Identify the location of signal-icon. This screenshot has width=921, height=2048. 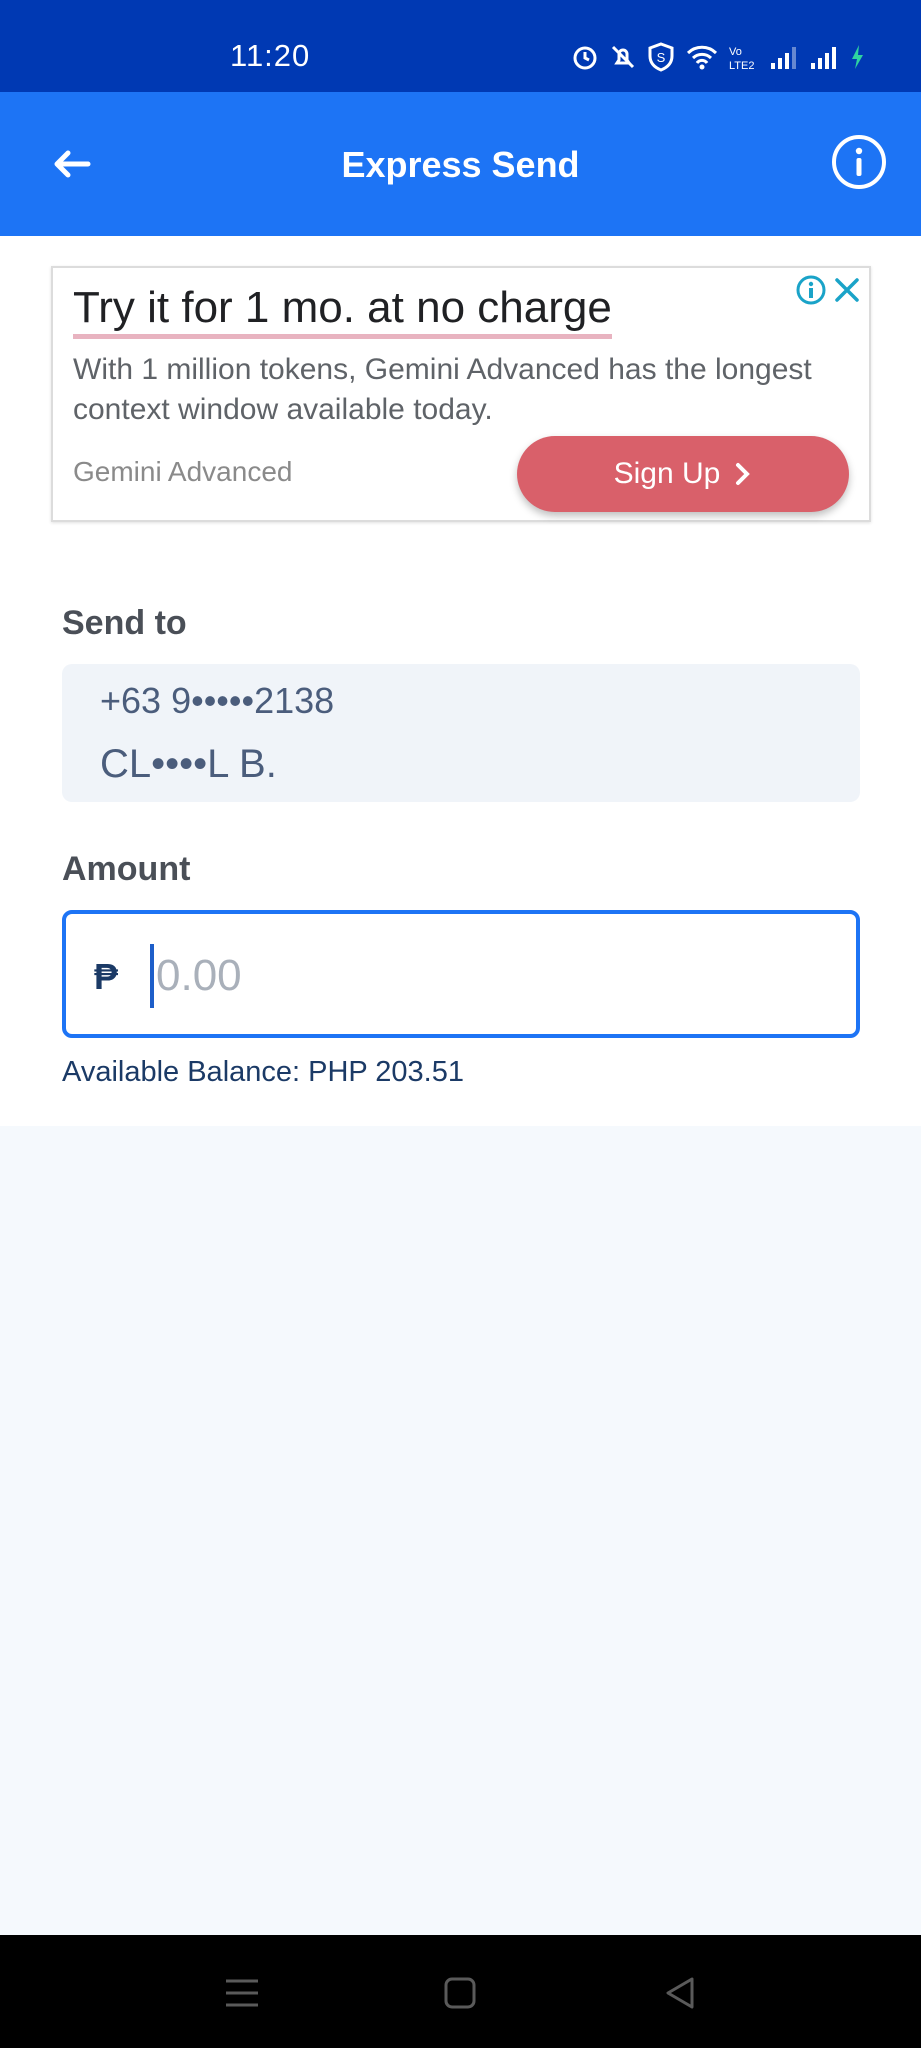
(783, 58).